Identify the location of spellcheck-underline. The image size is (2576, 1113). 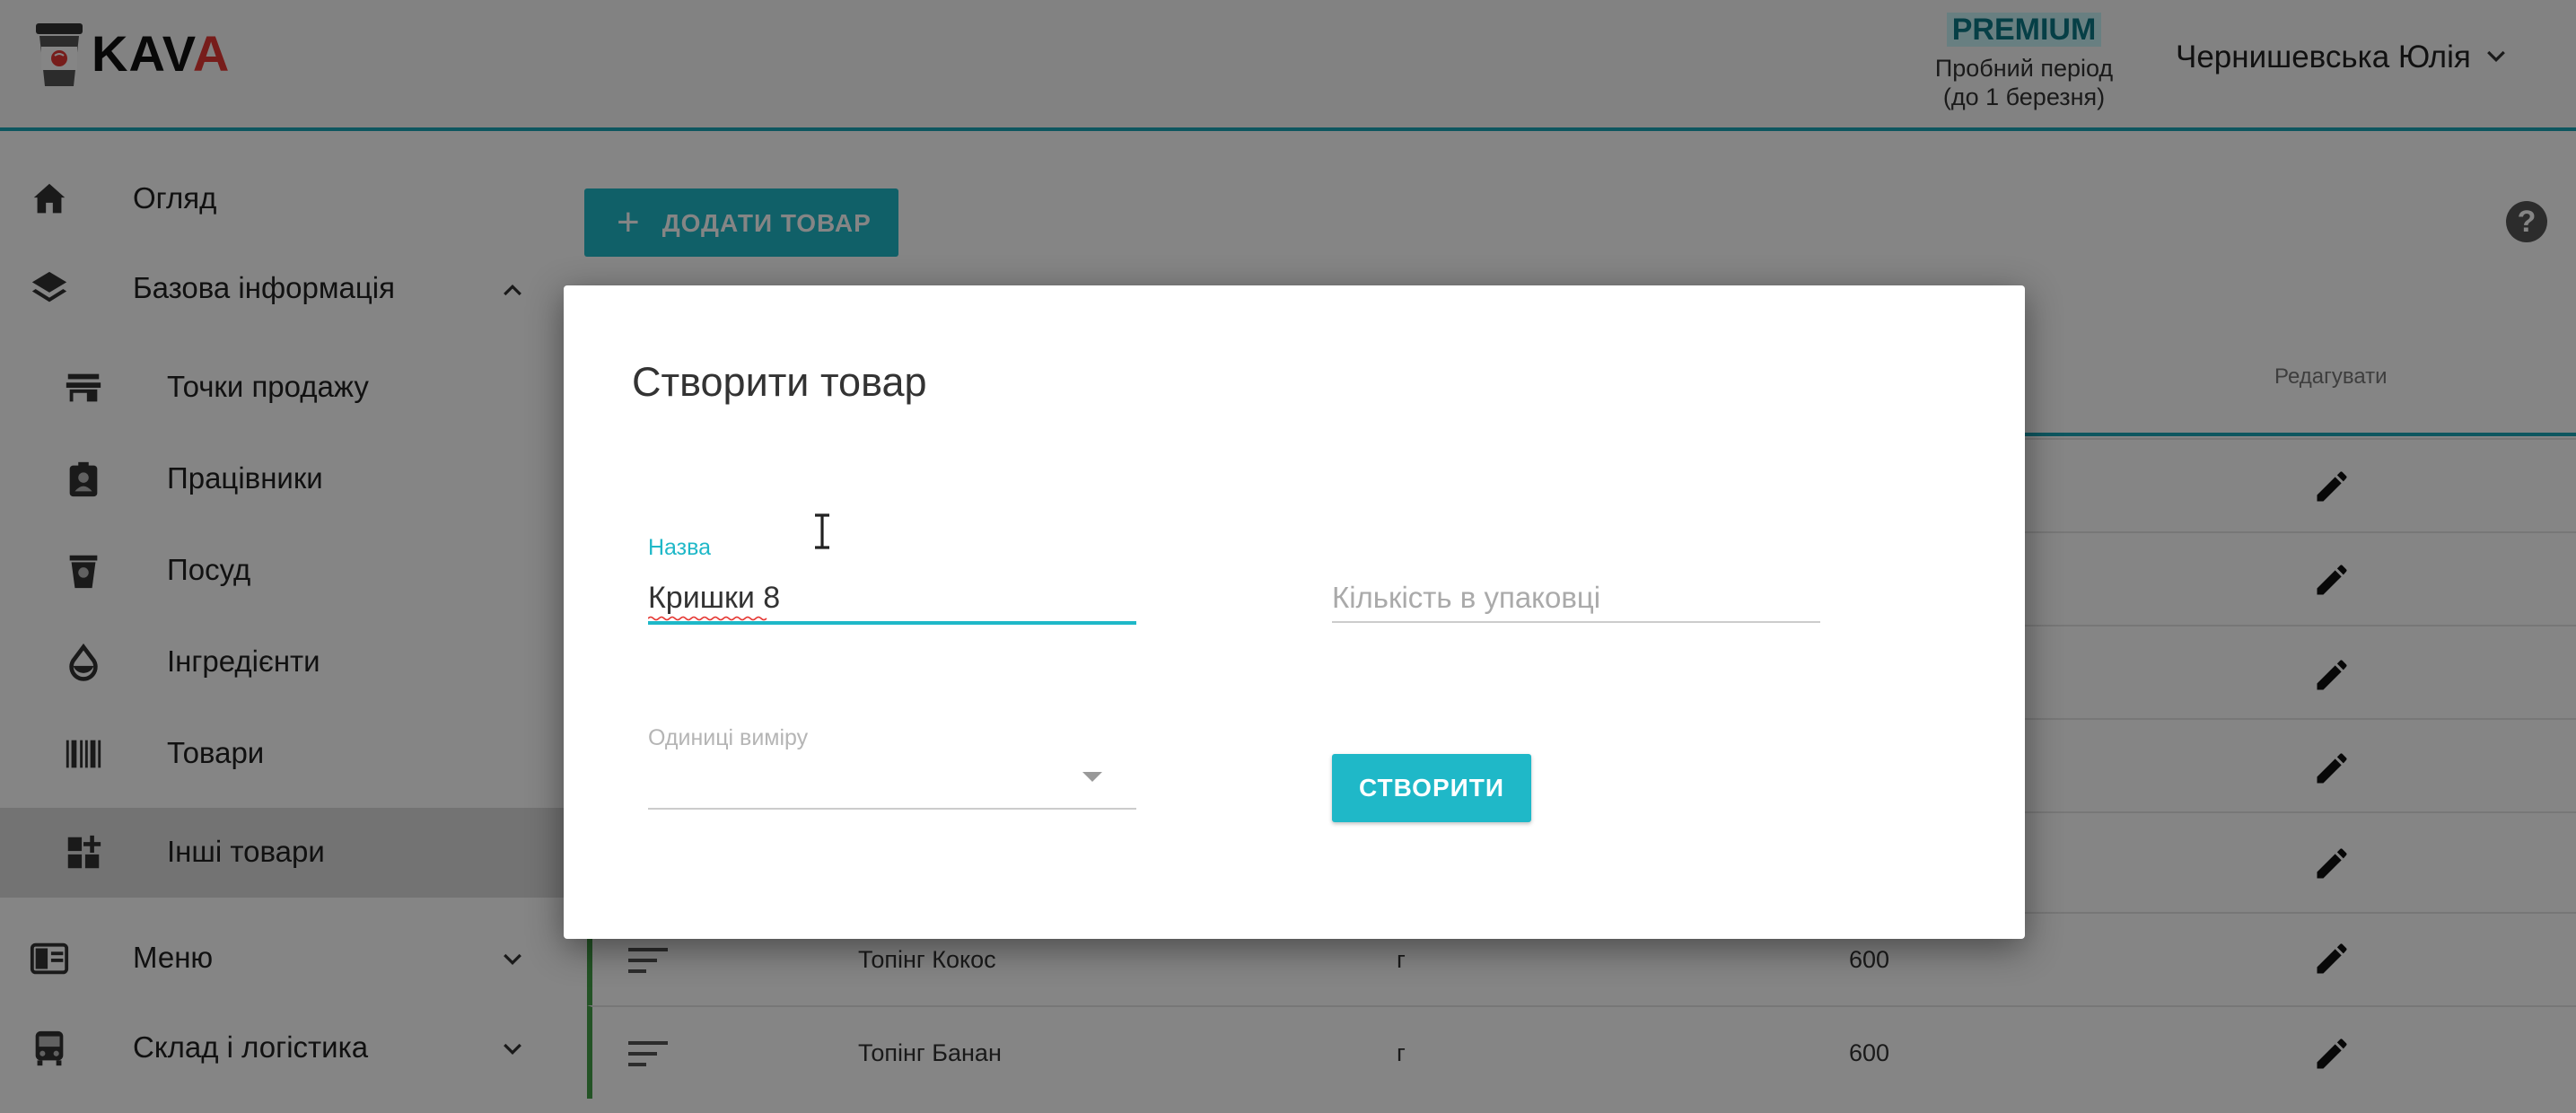
(707, 619).